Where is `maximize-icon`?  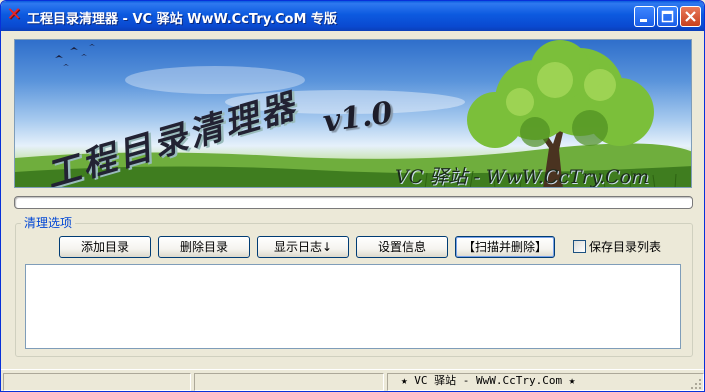
maximize-icon is located at coordinates (667, 16).